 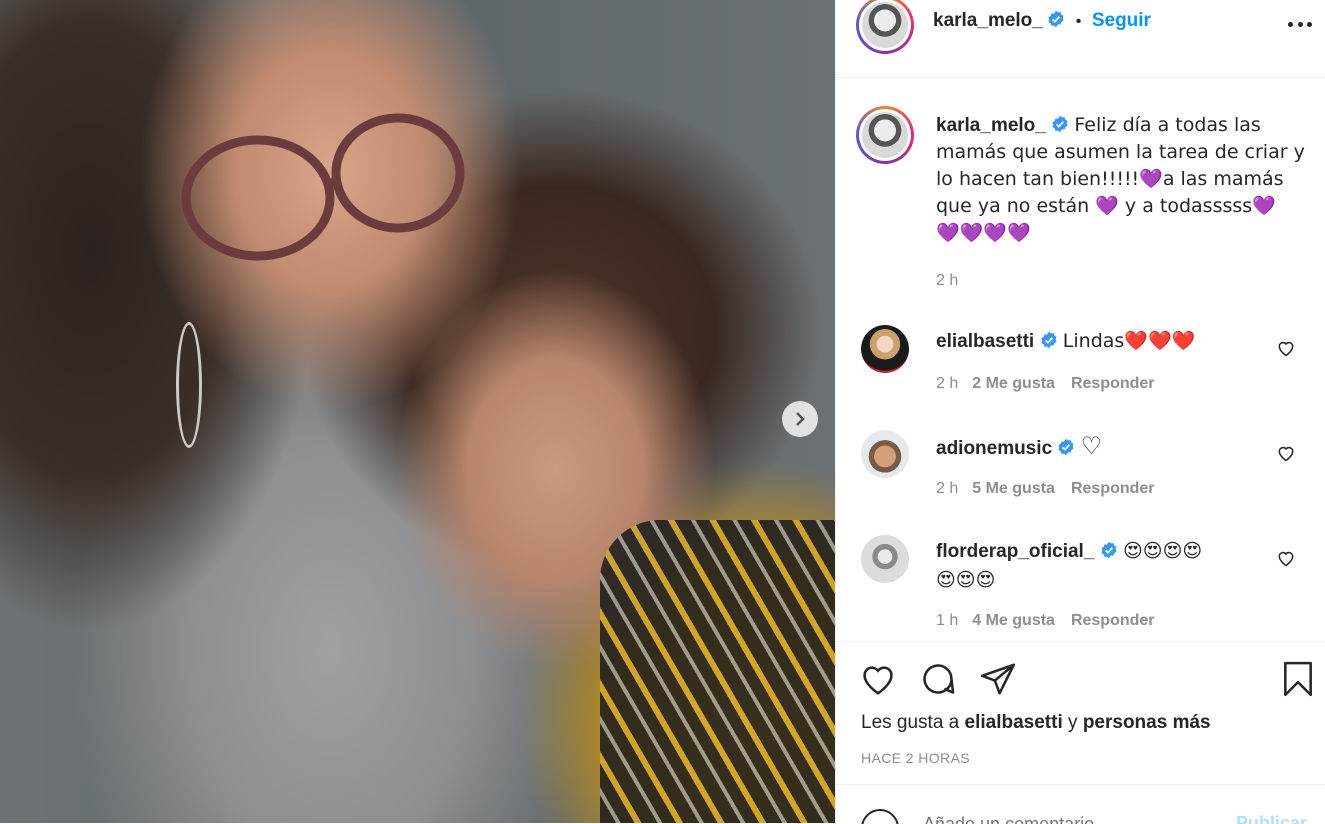 What do you see at coordinates (1110, 179) in the screenshot?
I see `caption-line: lo hacen tan bien!!!!!💜a las mamás` at bounding box center [1110, 179].